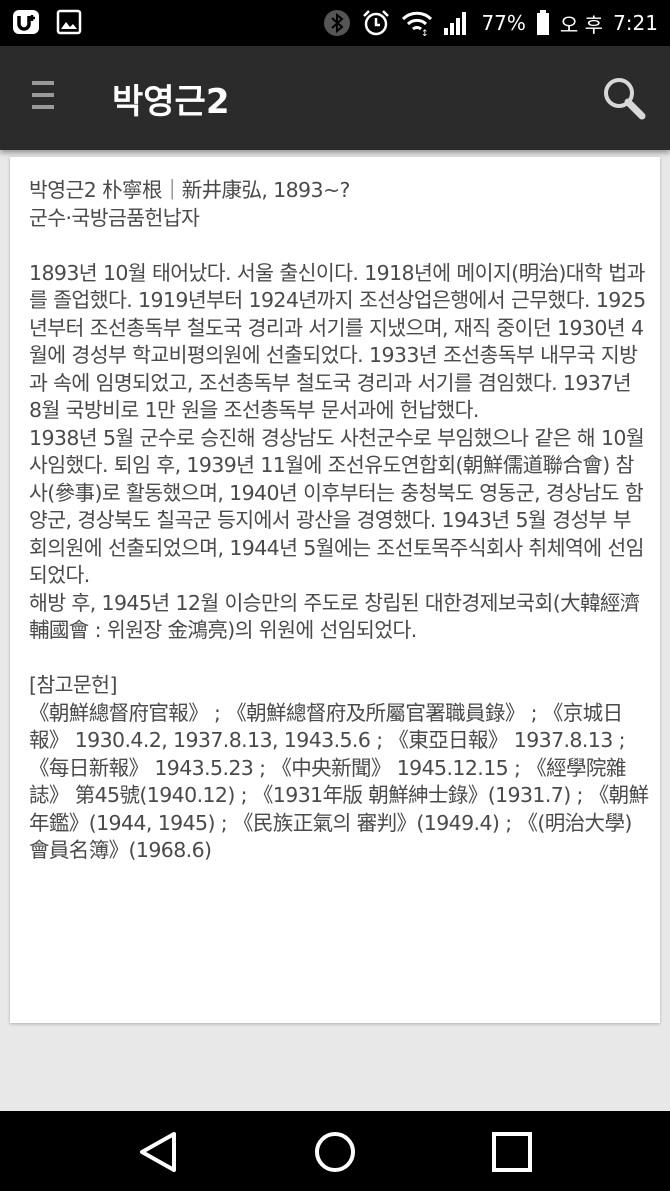 Image resolution: width=670 pixels, height=1191 pixels. I want to click on navigation-bar, so click(335, 1151).